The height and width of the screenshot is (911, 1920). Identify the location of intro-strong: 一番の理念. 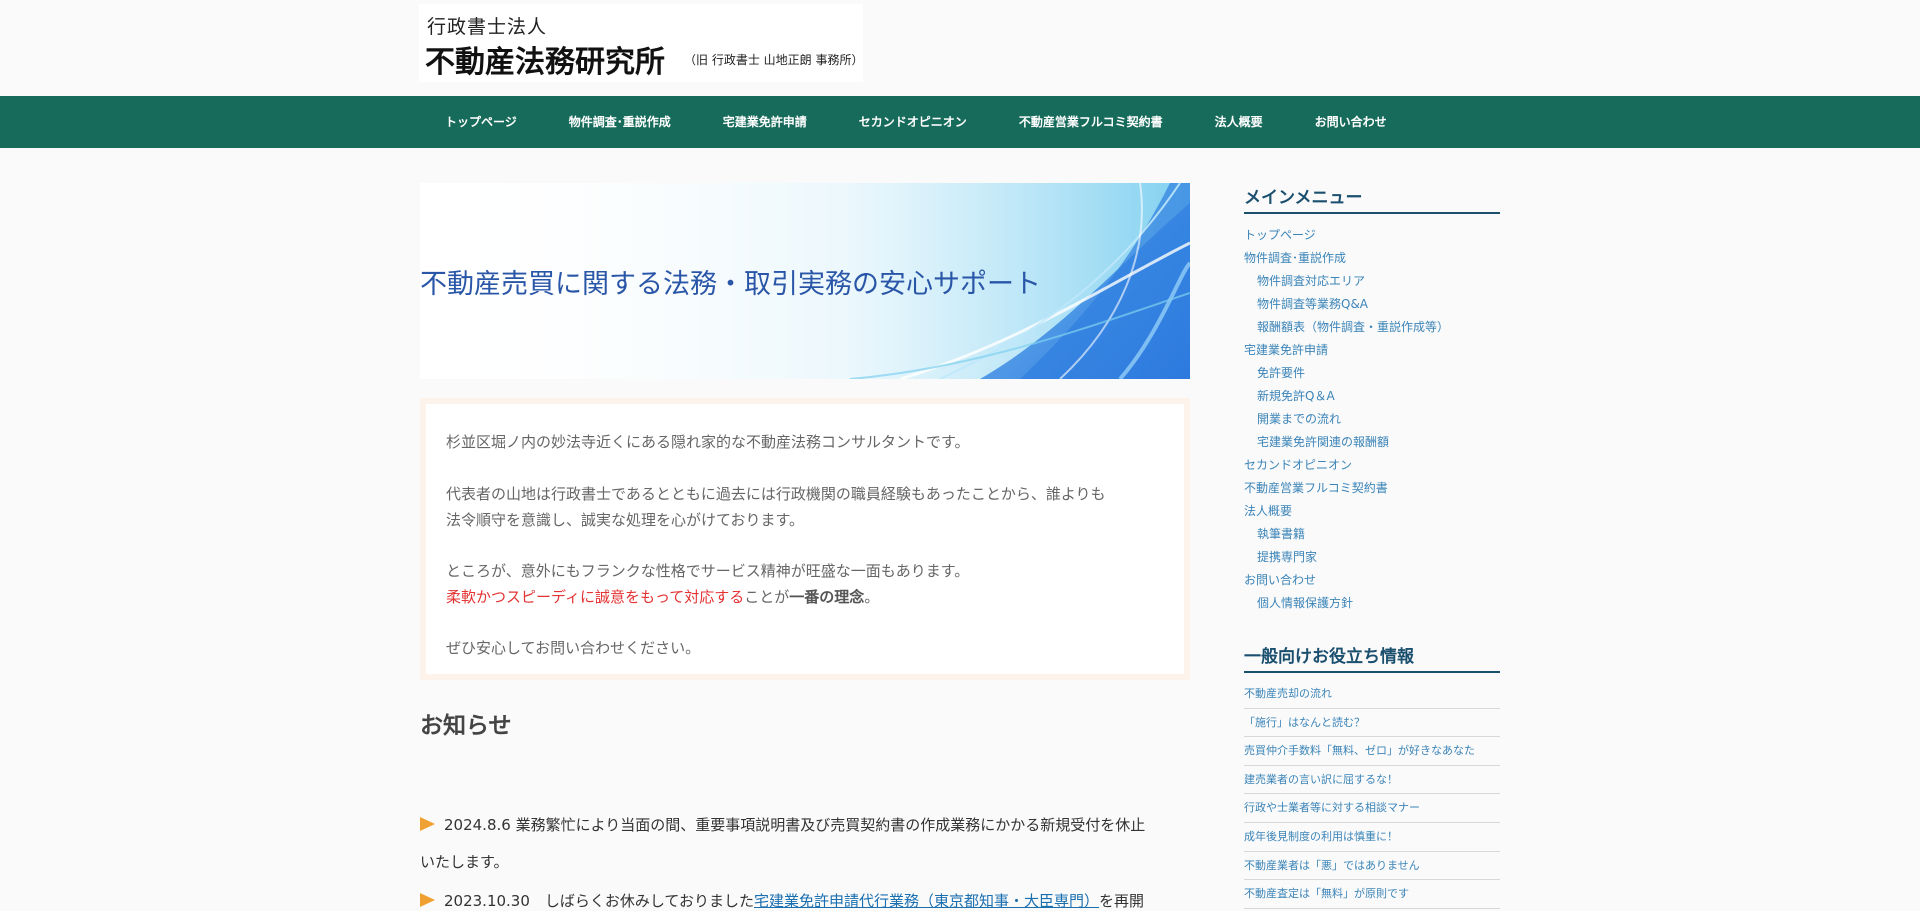
(827, 597).